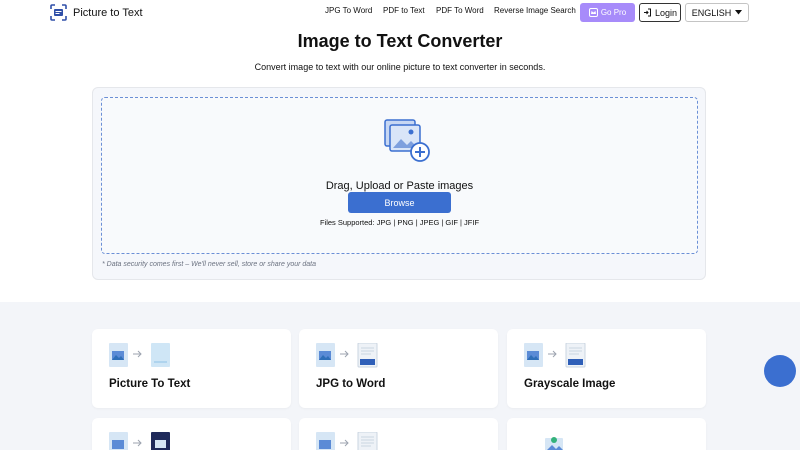 This screenshot has width=800, height=450. I want to click on crown-icon, so click(593, 12).